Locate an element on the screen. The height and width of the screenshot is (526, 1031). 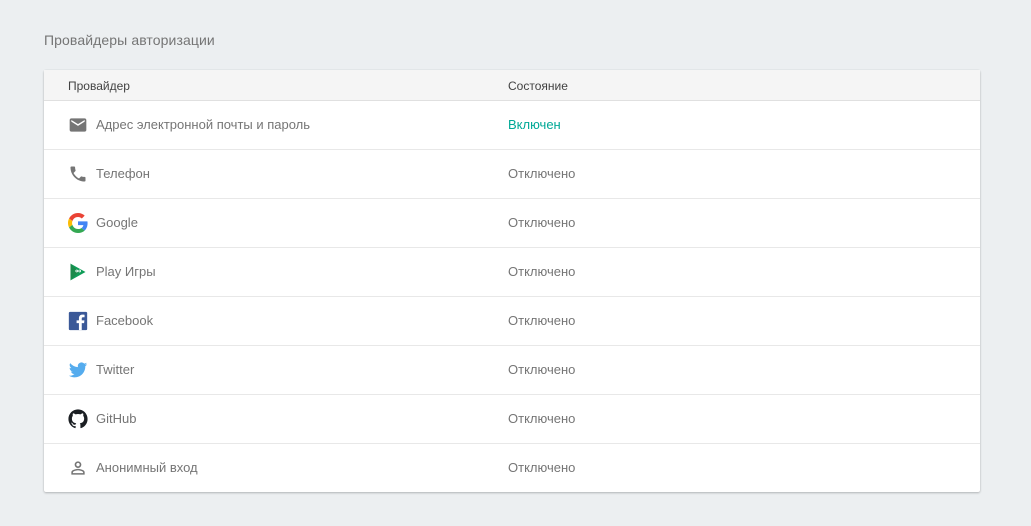
provider-name: Телефон is located at coordinates (123, 173).